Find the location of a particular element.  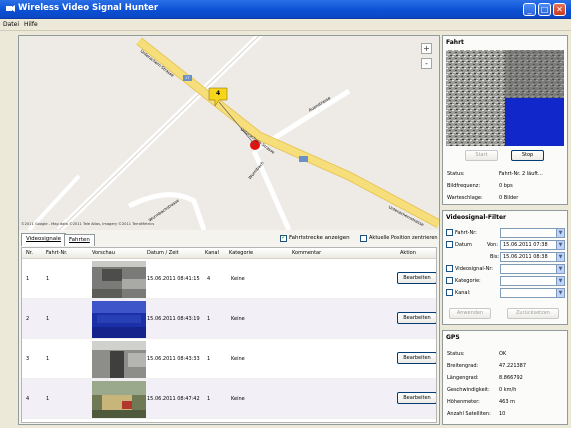

fahrt-nr-label: Fahrt-Nr: is located at coordinates (466, 233).